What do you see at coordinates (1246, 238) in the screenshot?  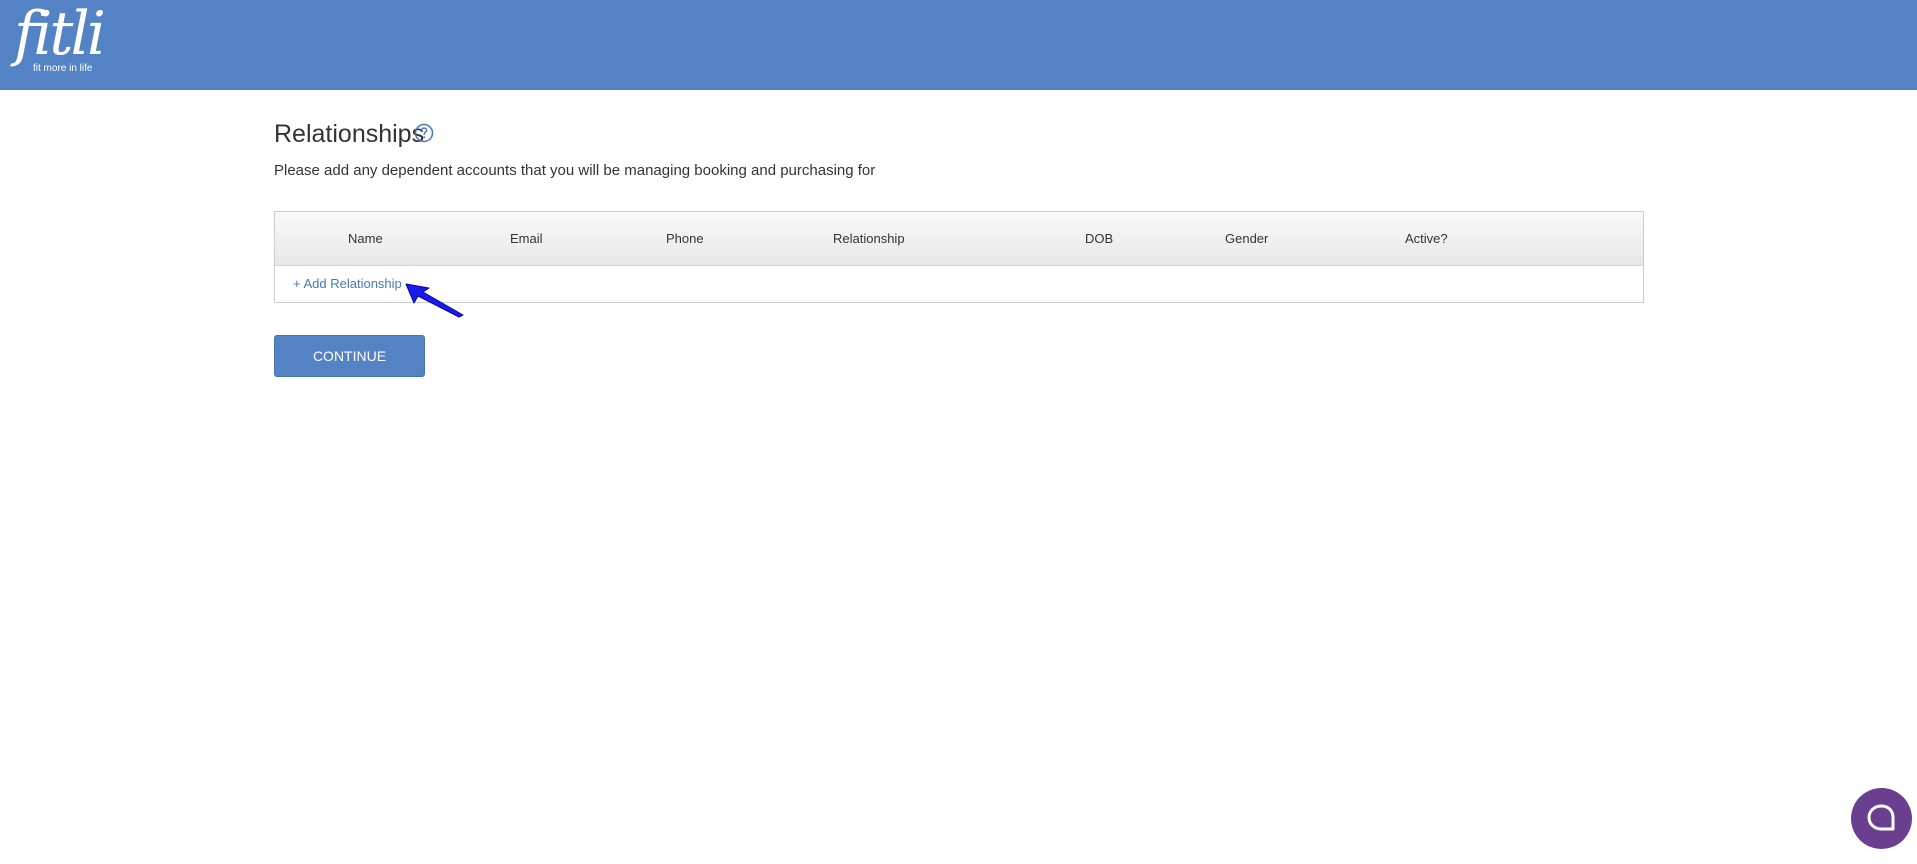 I see `column-header-gender: Gender` at bounding box center [1246, 238].